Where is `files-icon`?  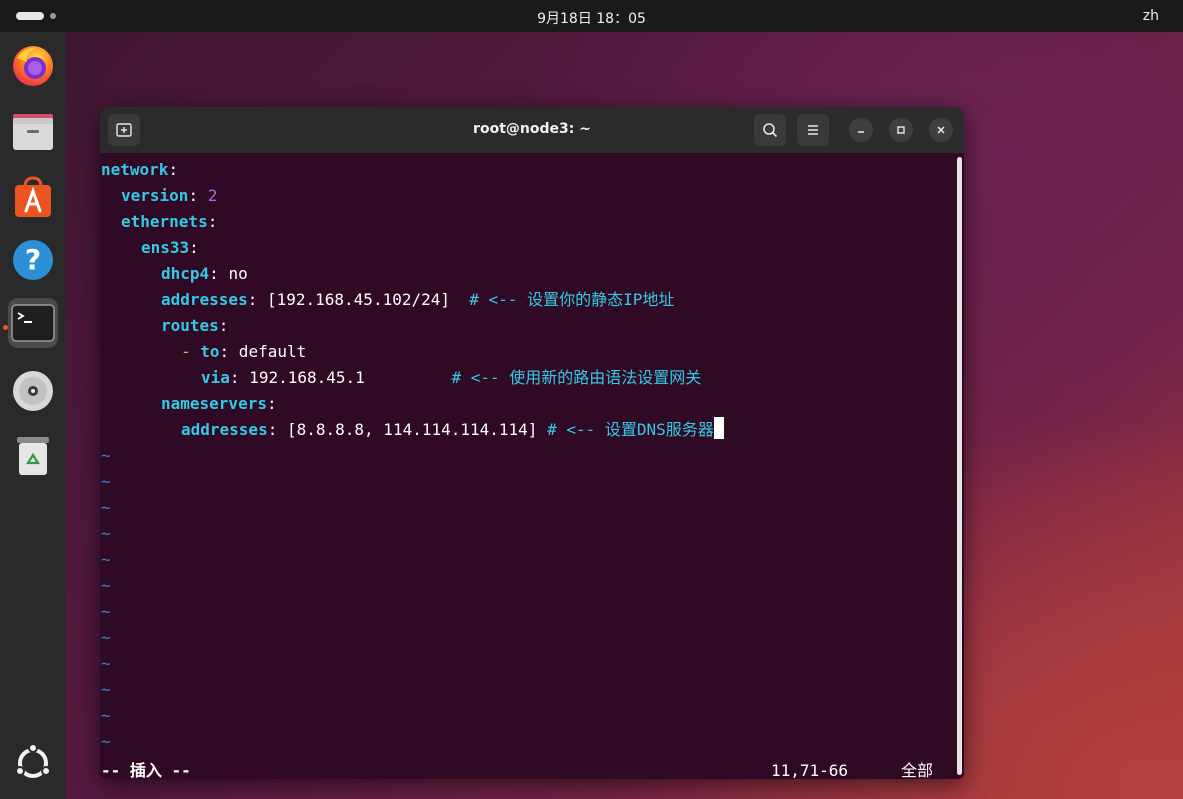 files-icon is located at coordinates (33, 132).